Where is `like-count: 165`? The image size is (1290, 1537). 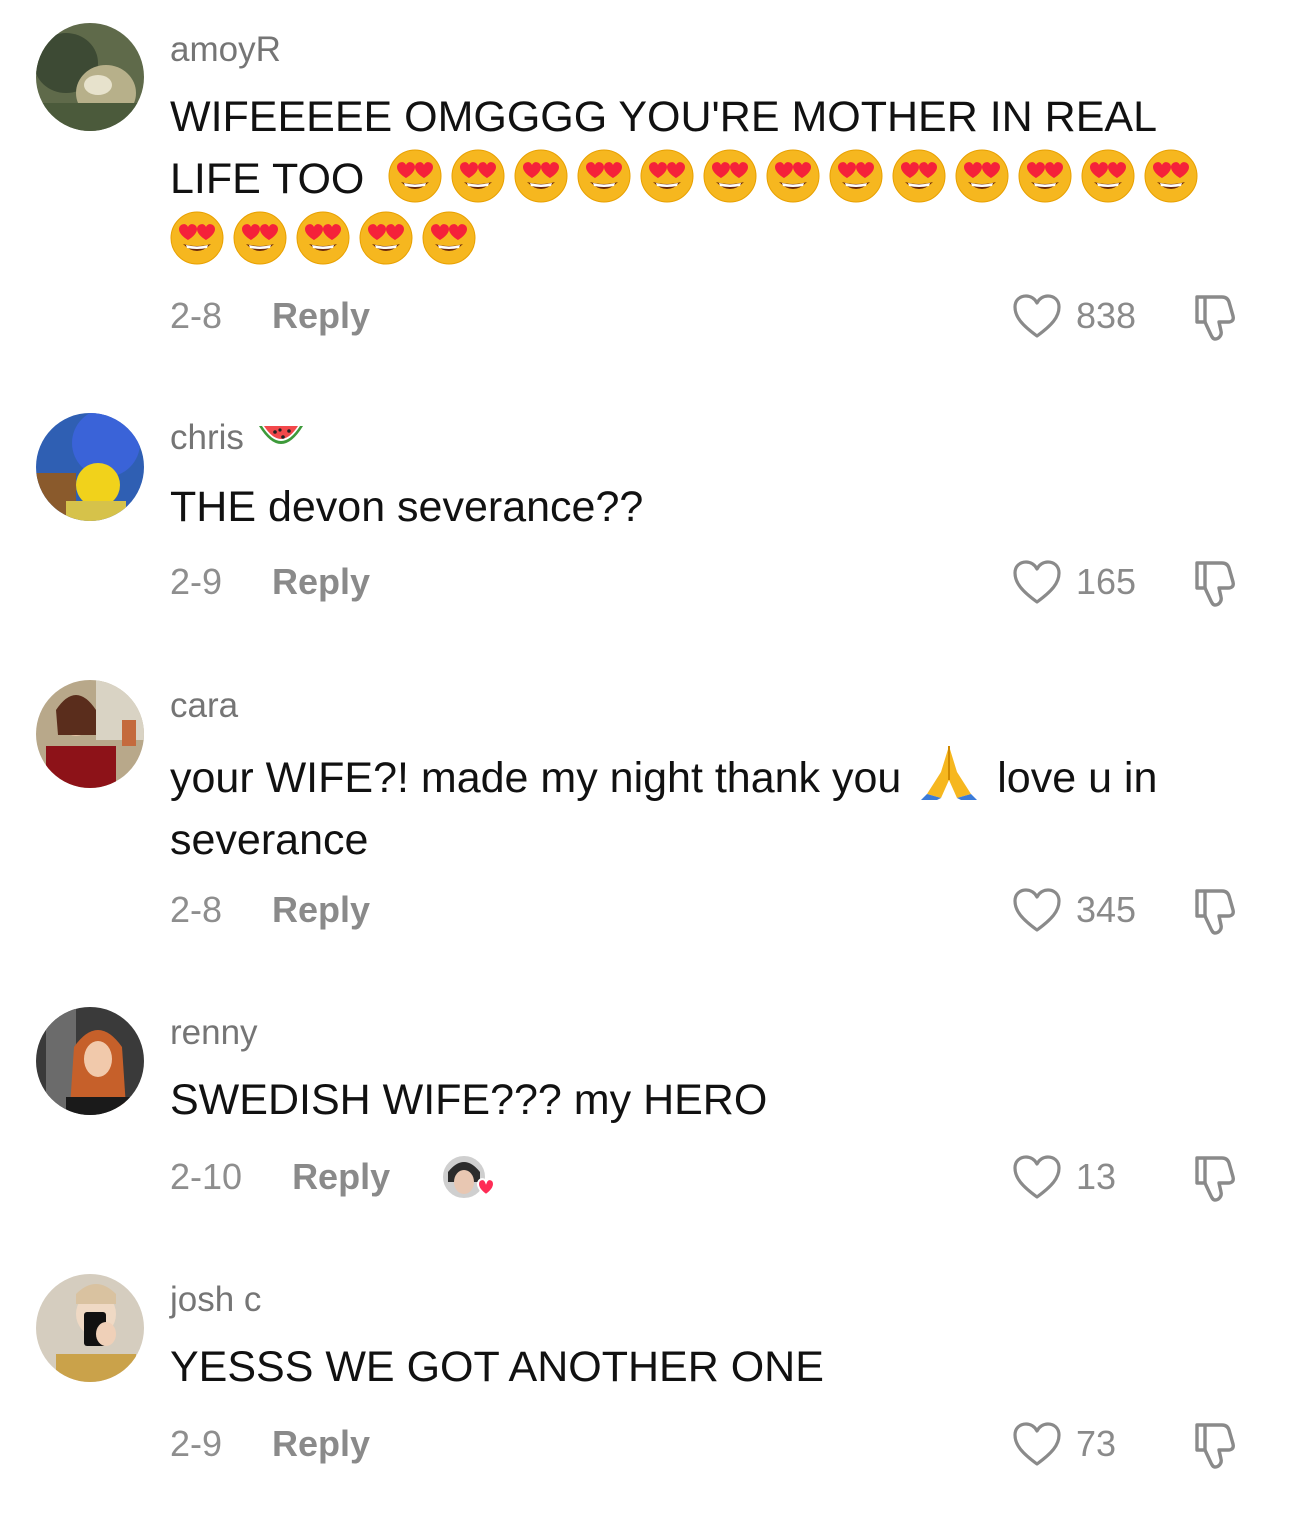
like-count: 165 is located at coordinates (1106, 581).